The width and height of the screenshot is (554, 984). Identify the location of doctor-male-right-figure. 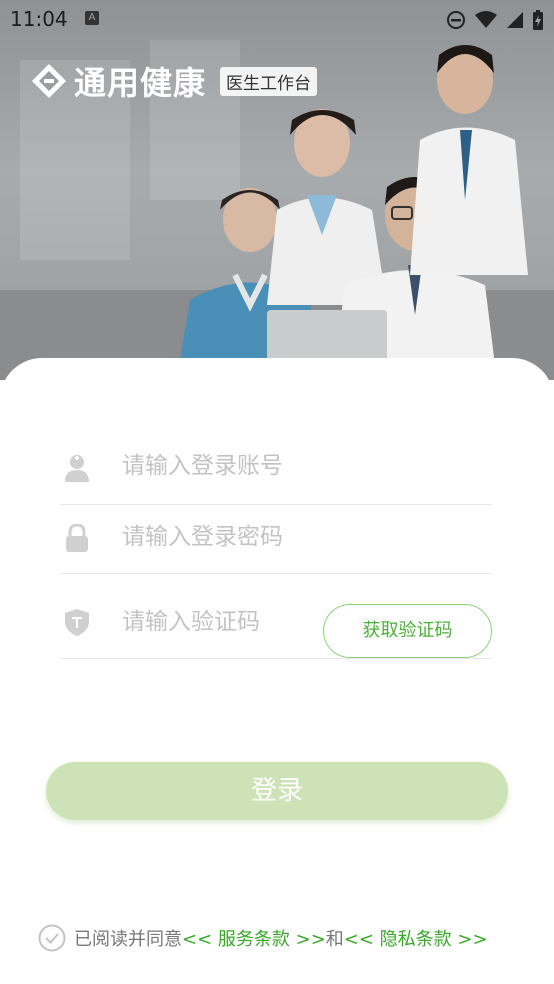
(469, 160).